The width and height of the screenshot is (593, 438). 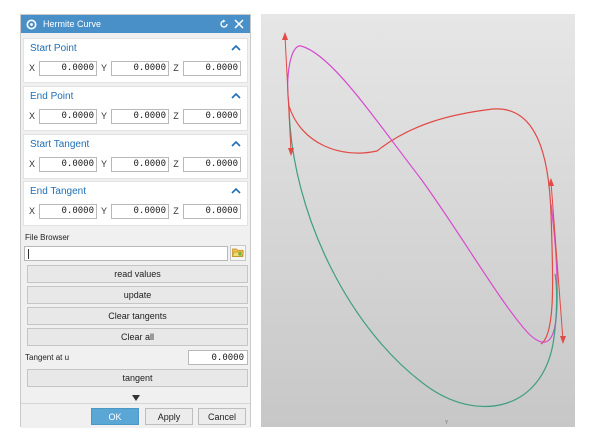 What do you see at coordinates (47, 357) in the screenshot?
I see `tangent-at-u-label: Tangent at u` at bounding box center [47, 357].